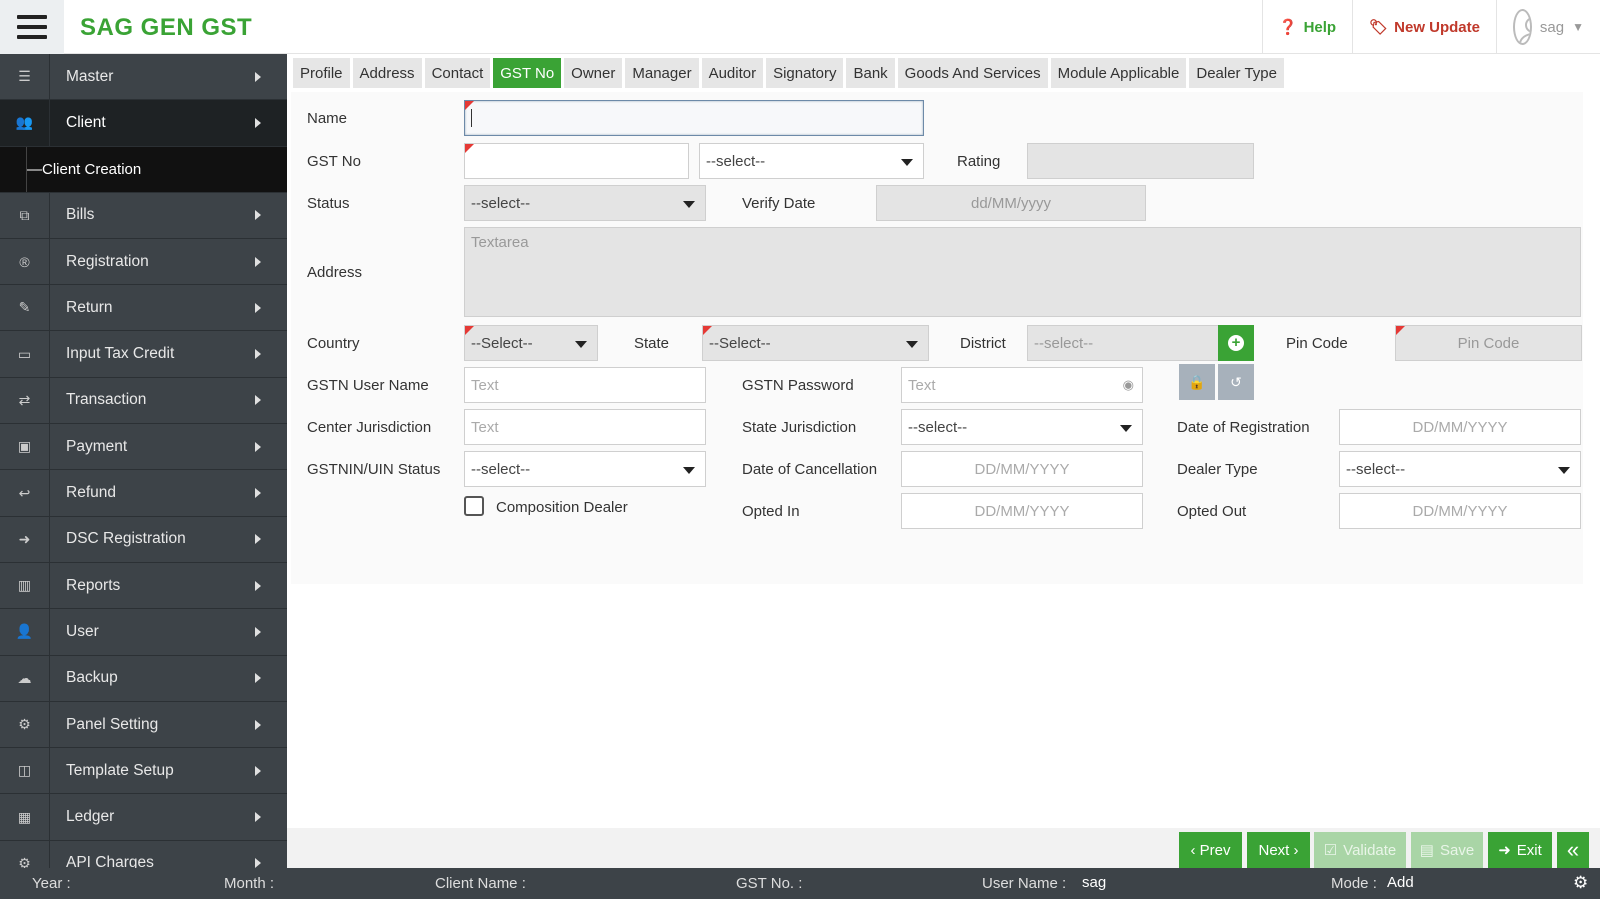 The image size is (1600, 899). Describe the element at coordinates (585, 203) in the screenshot. I see `status-select: --select--` at that location.